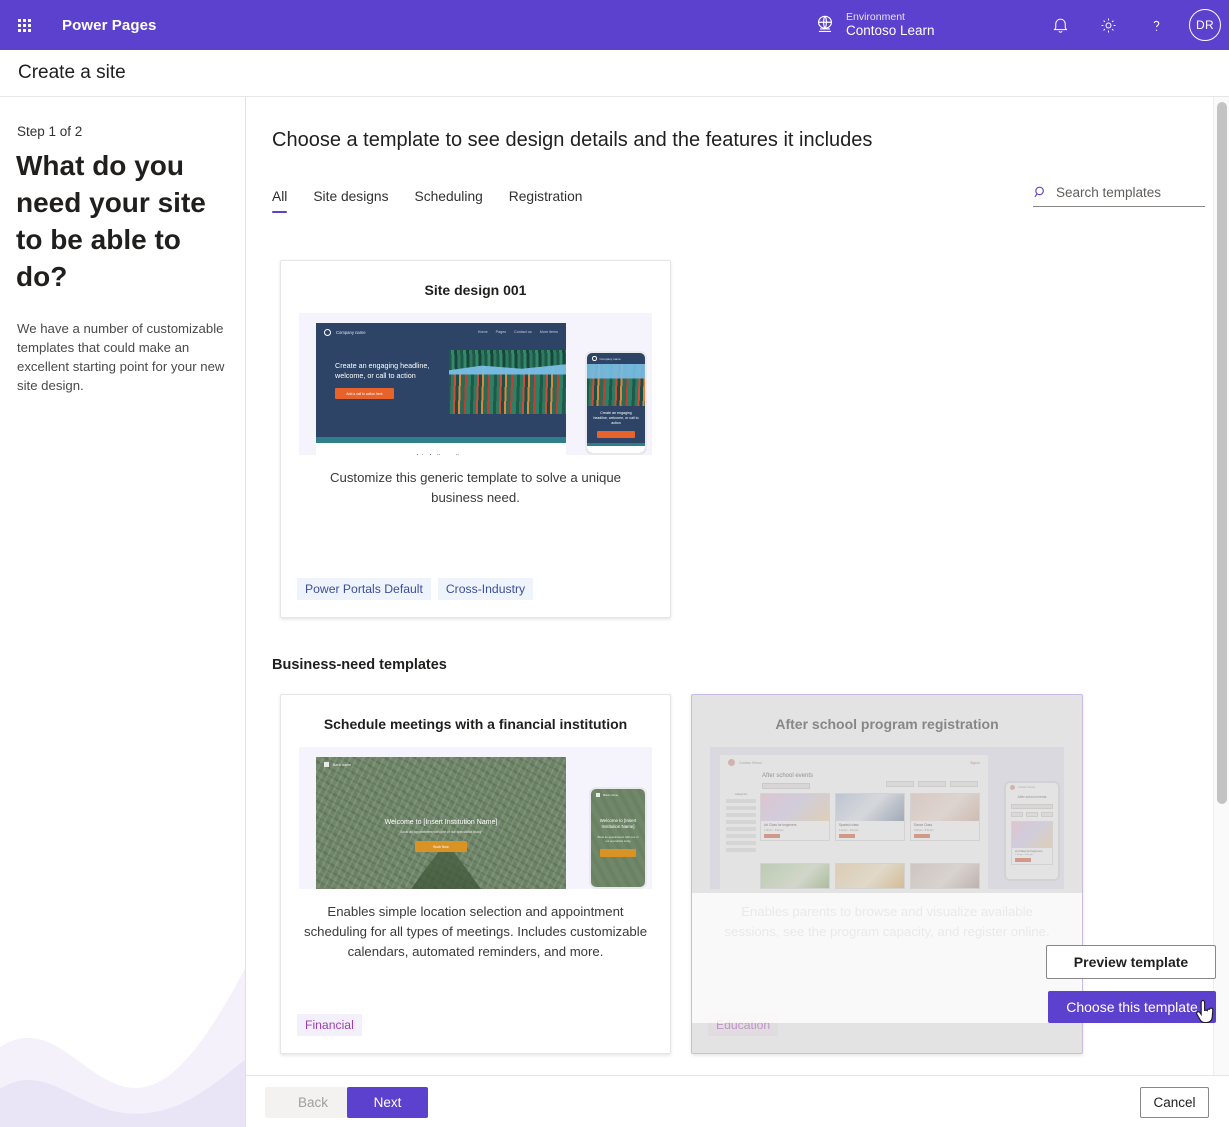 The width and height of the screenshot is (1229, 1127). I want to click on business-need-section-heading: Business-need templates, so click(359, 665).